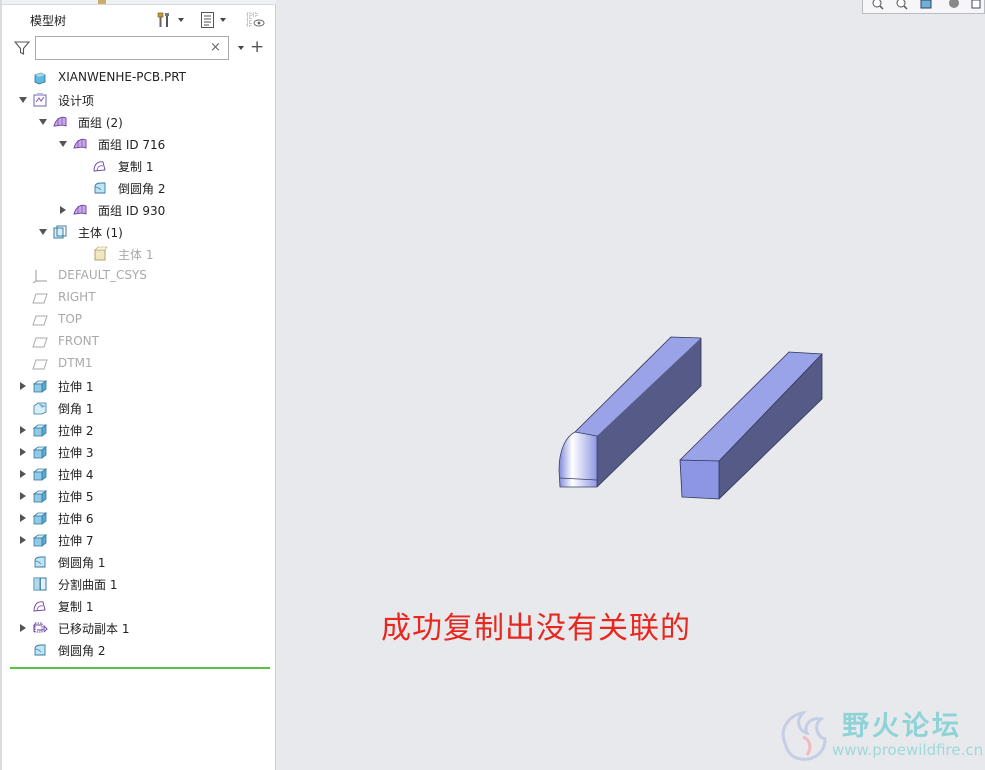  Describe the element at coordinates (241, 48) in the screenshot. I see `search-options-chevron-icon` at that location.